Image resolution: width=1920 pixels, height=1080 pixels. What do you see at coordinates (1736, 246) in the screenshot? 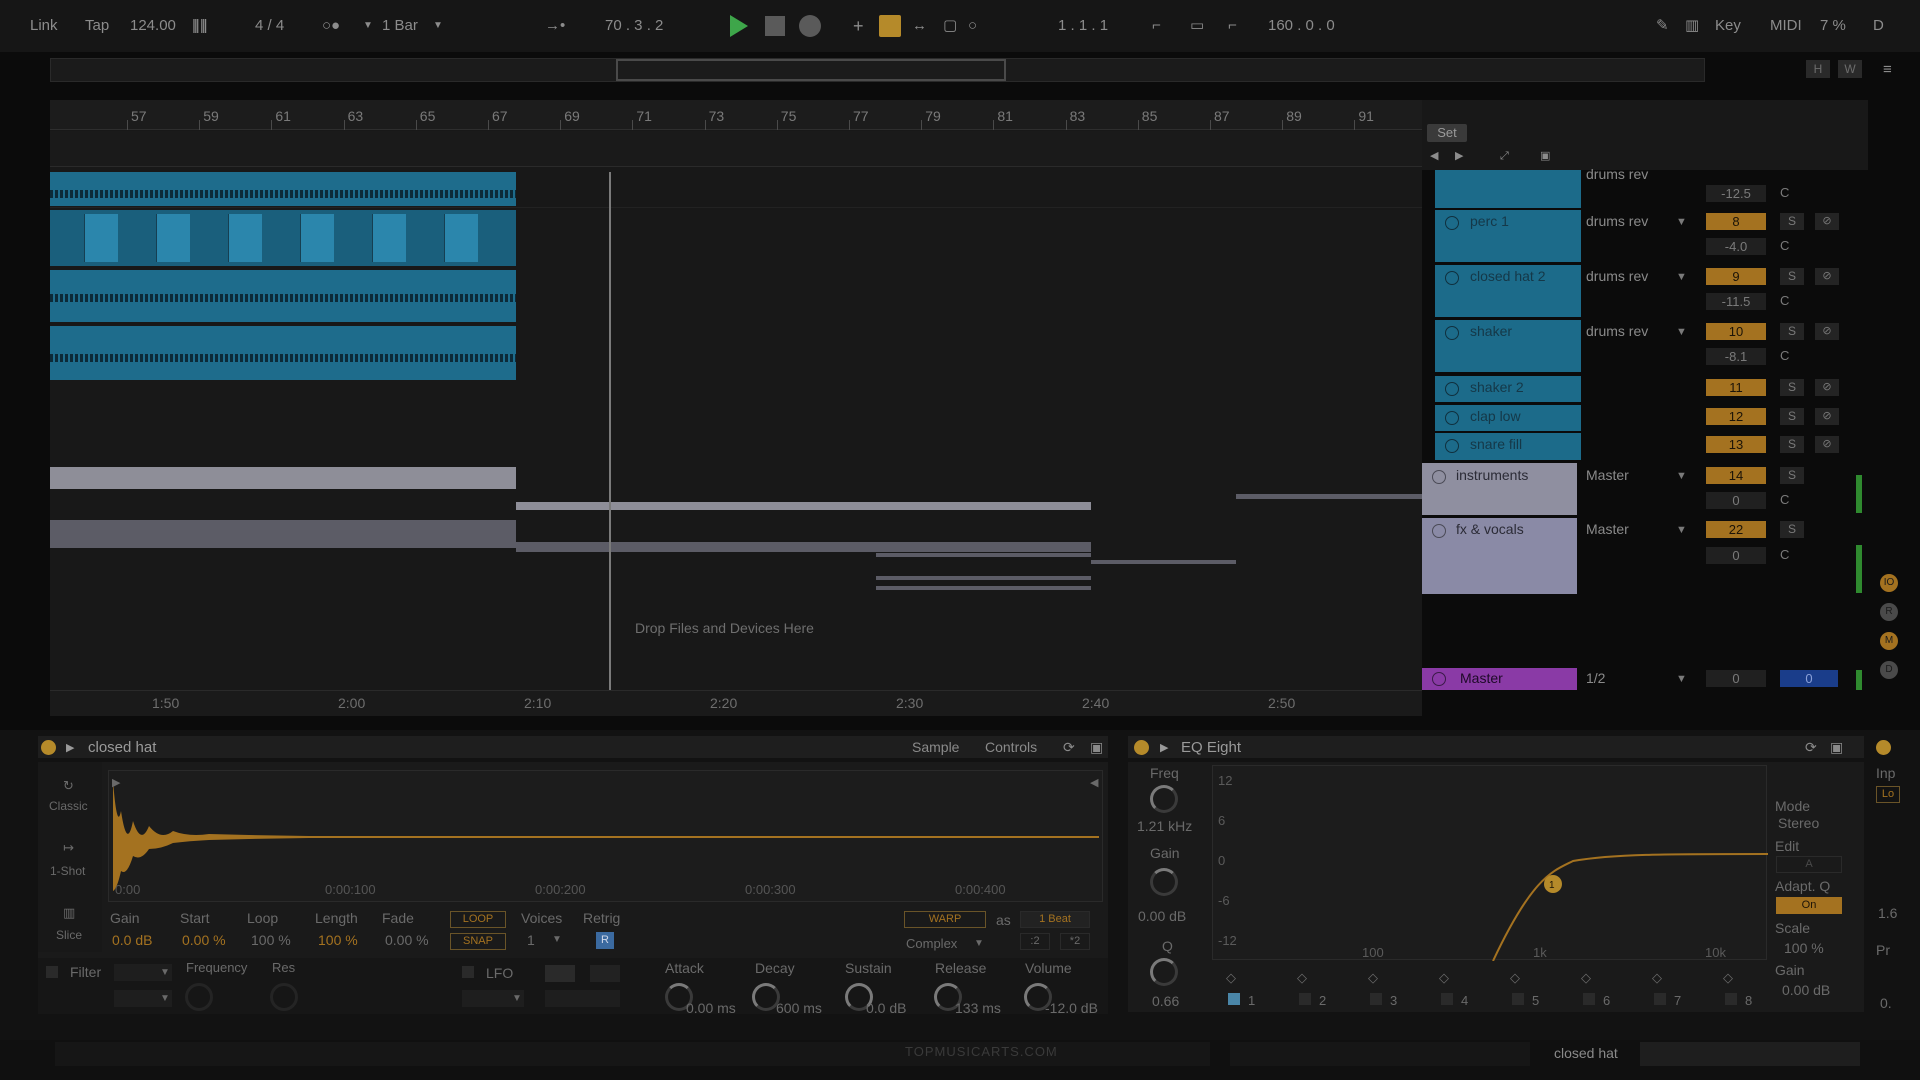
I see `track-volume: -4.0` at bounding box center [1736, 246].